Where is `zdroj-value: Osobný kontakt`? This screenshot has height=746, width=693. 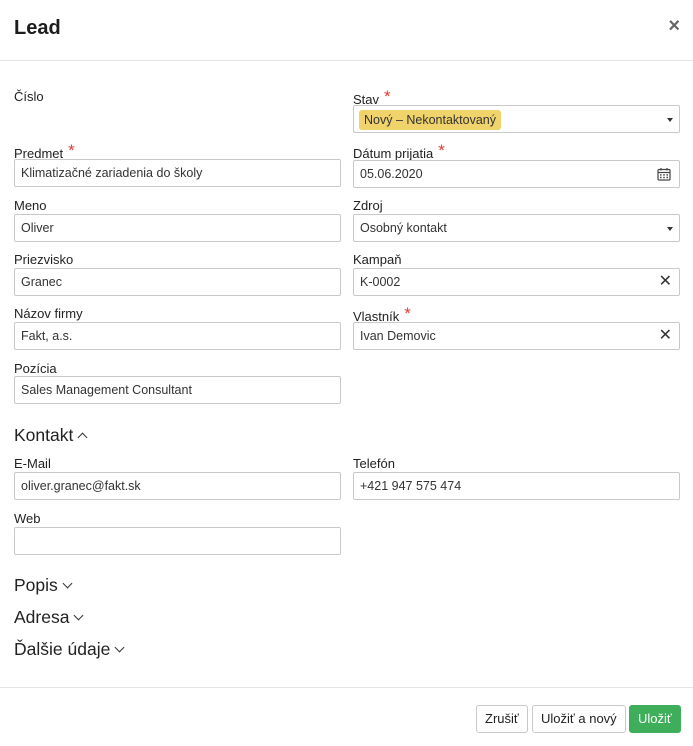 zdroj-value: Osobný kontakt is located at coordinates (403, 228).